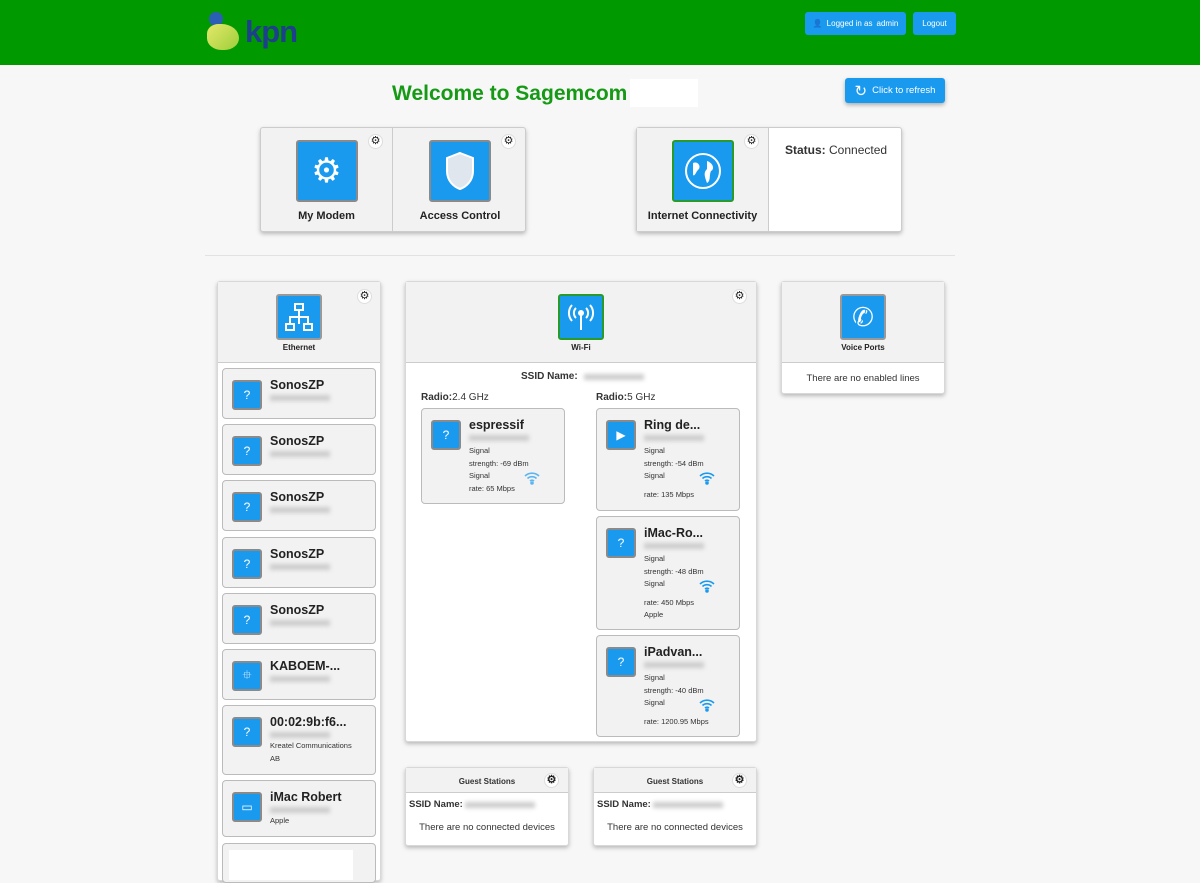  What do you see at coordinates (582, 376) in the screenshot?
I see `ssid-row: SSID Name:` at bounding box center [582, 376].